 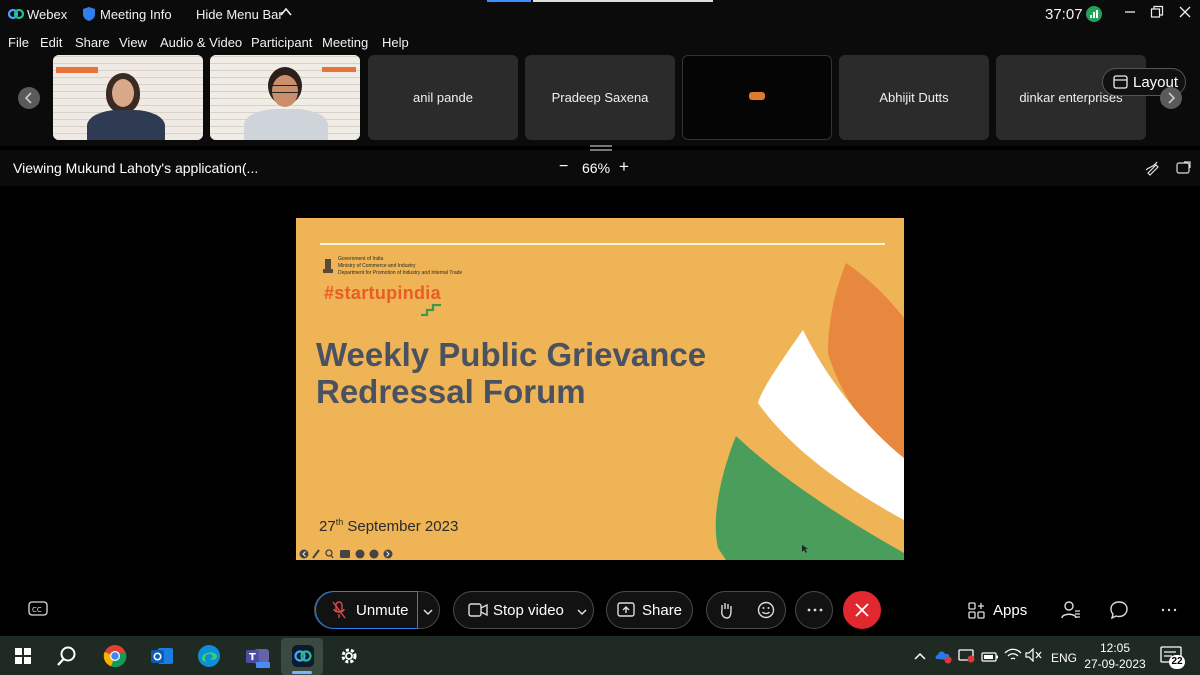 What do you see at coordinates (47, 14) in the screenshot?
I see `app-name: Webex` at bounding box center [47, 14].